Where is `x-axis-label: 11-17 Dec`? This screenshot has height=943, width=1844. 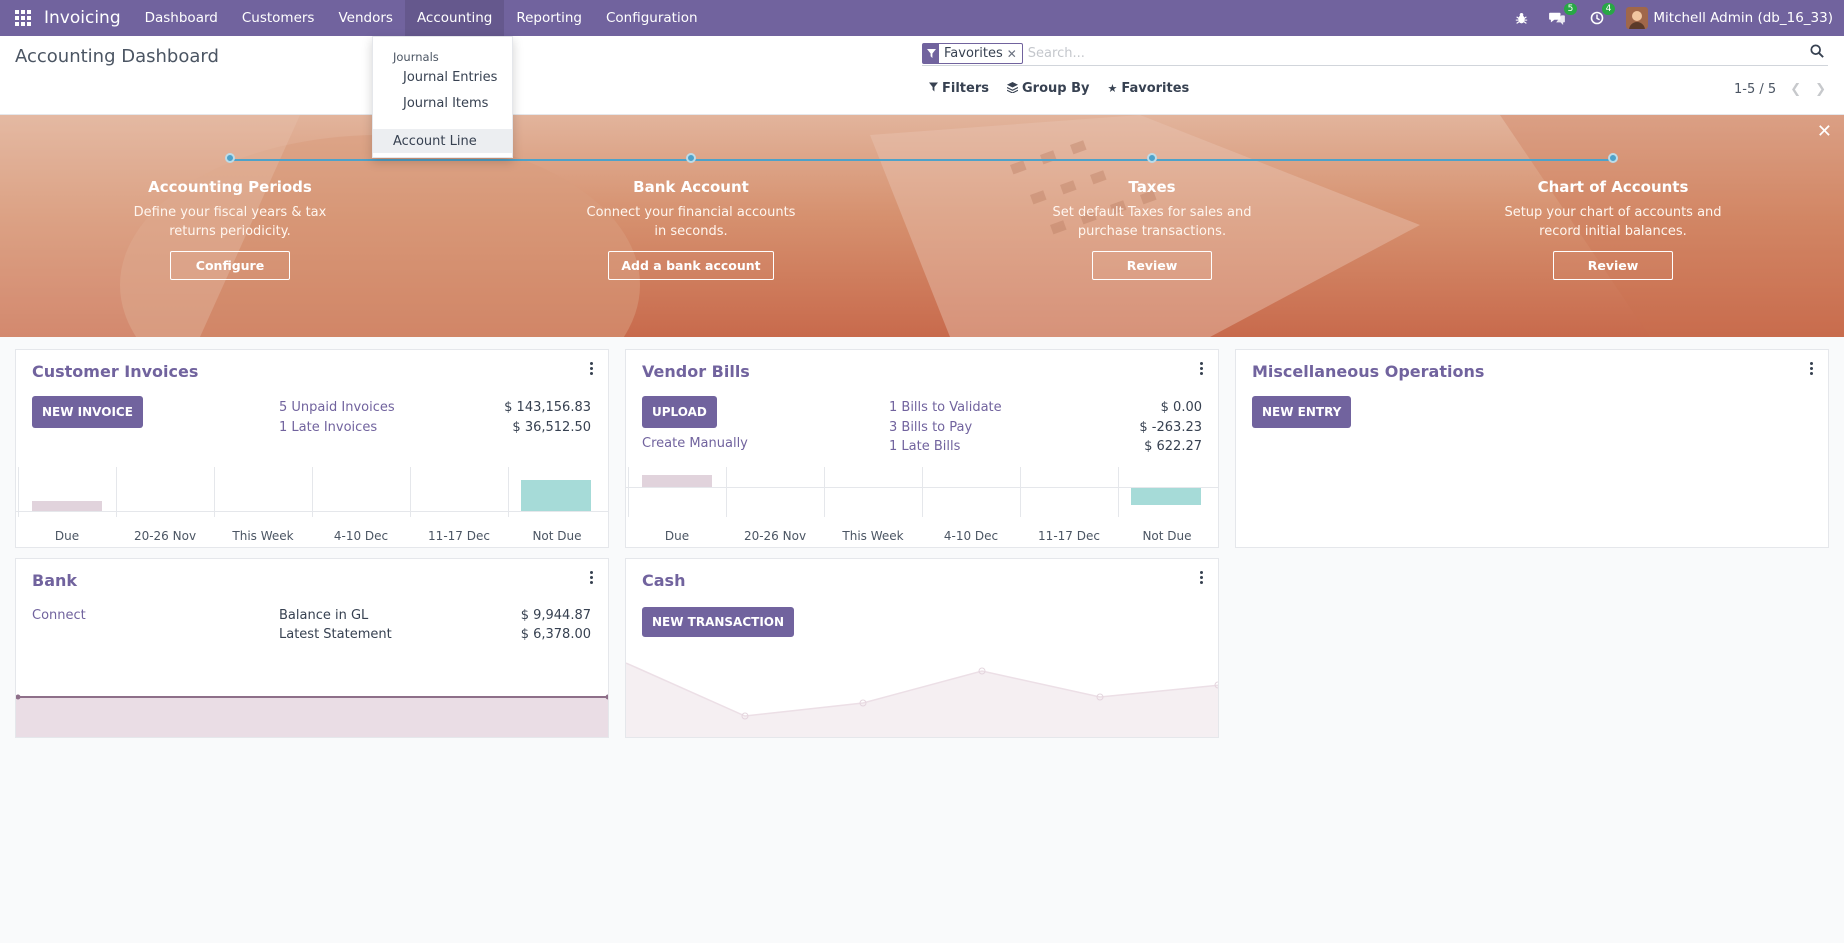
x-axis-label: 11-17 Dec is located at coordinates (459, 536).